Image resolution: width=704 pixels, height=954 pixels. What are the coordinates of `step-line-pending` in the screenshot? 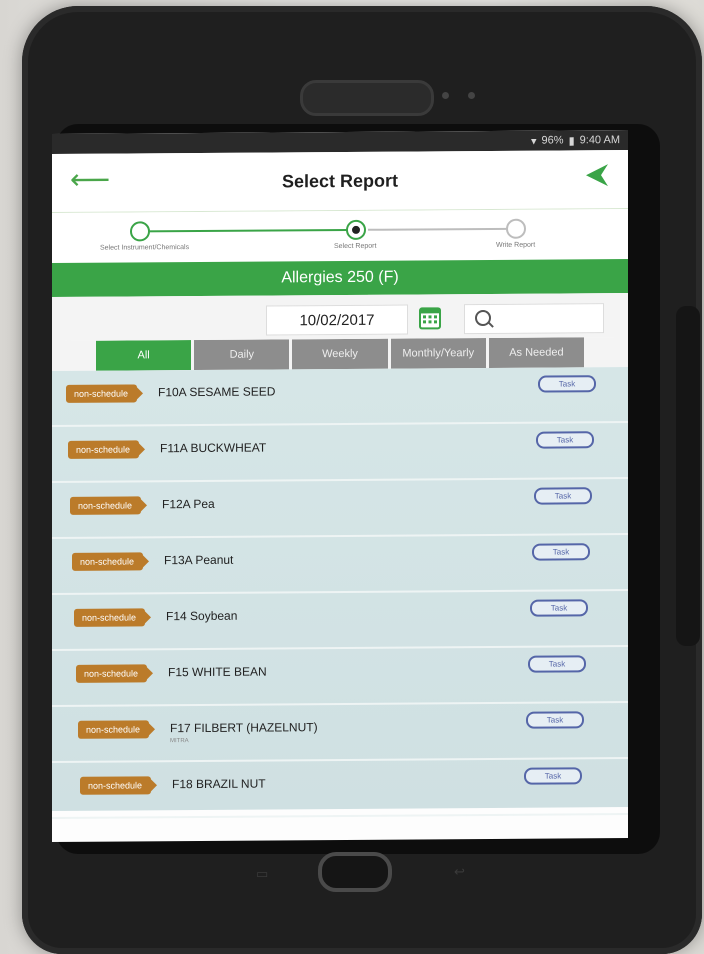 It's located at (442, 229).